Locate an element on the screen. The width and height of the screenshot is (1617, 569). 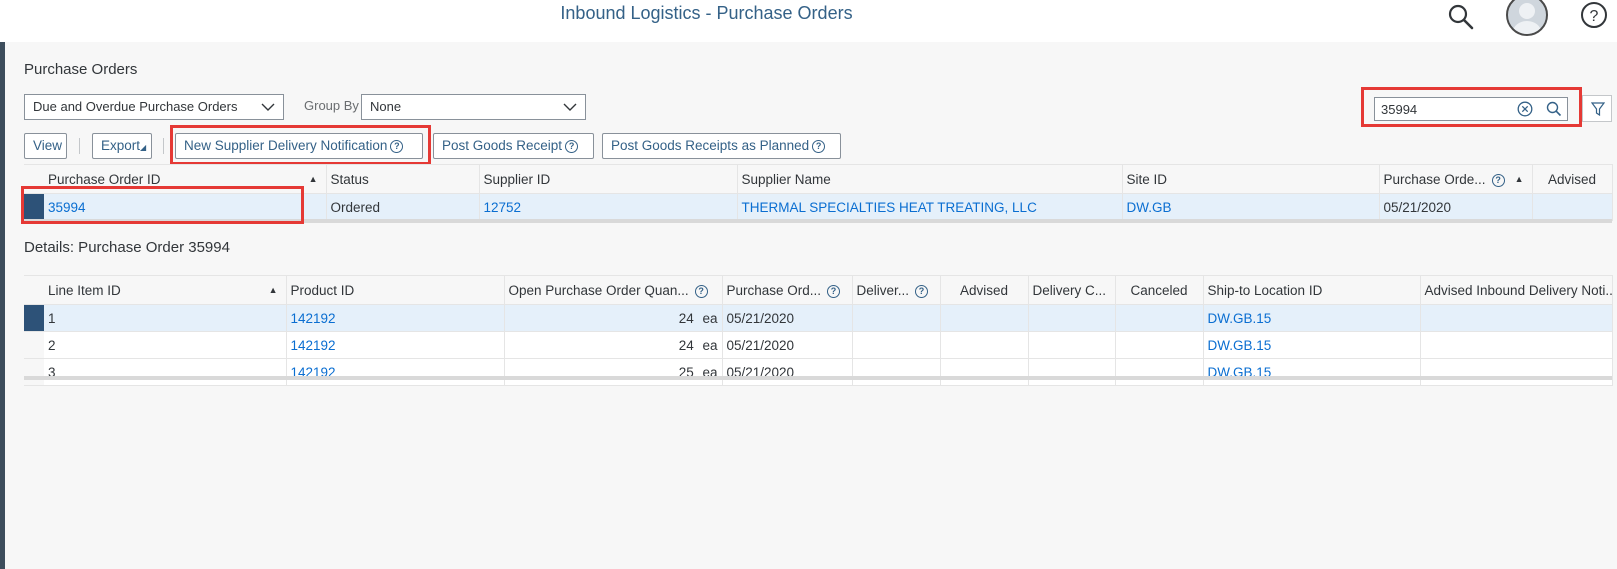
column-header-label: Canceled is located at coordinates (1159, 290).